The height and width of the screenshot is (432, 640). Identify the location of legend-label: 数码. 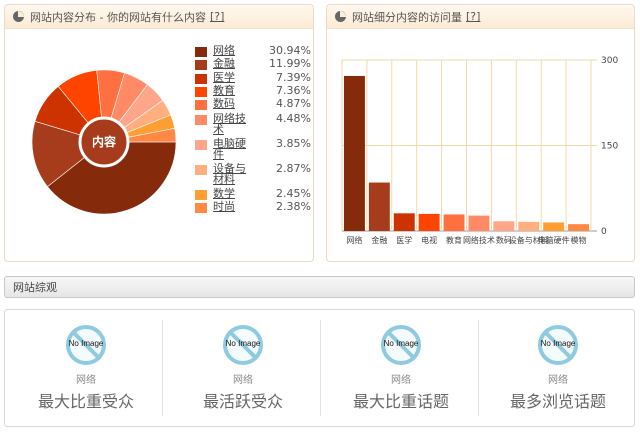
(232, 103).